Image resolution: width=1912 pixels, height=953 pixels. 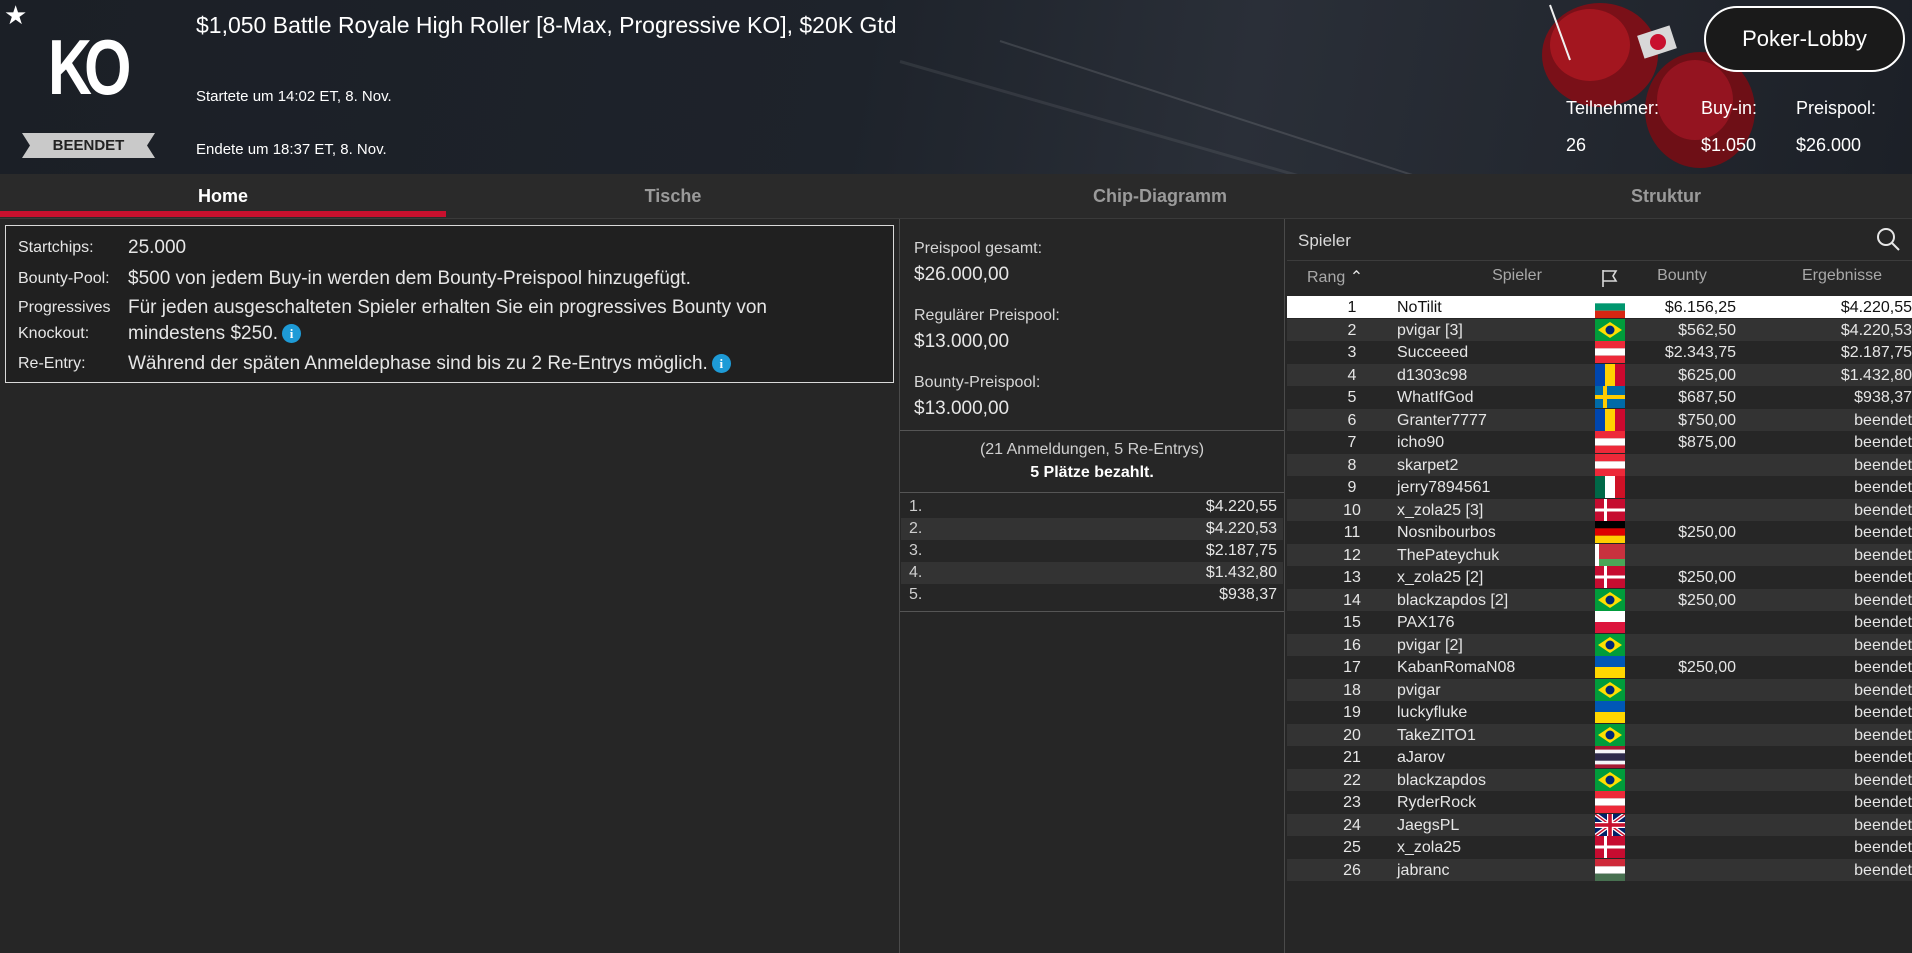 What do you see at coordinates (1610, 712) in the screenshot?
I see `ukraine-flag-icon` at bounding box center [1610, 712].